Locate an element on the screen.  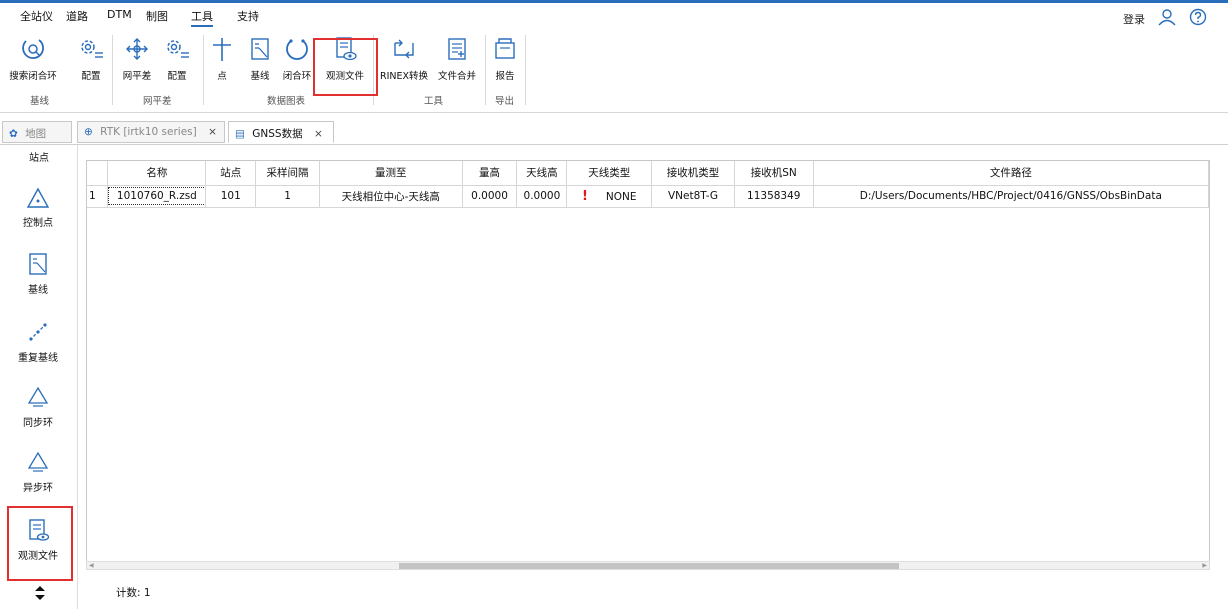
column-header-antenna-height: 天线高 is located at coordinates (542, 173).